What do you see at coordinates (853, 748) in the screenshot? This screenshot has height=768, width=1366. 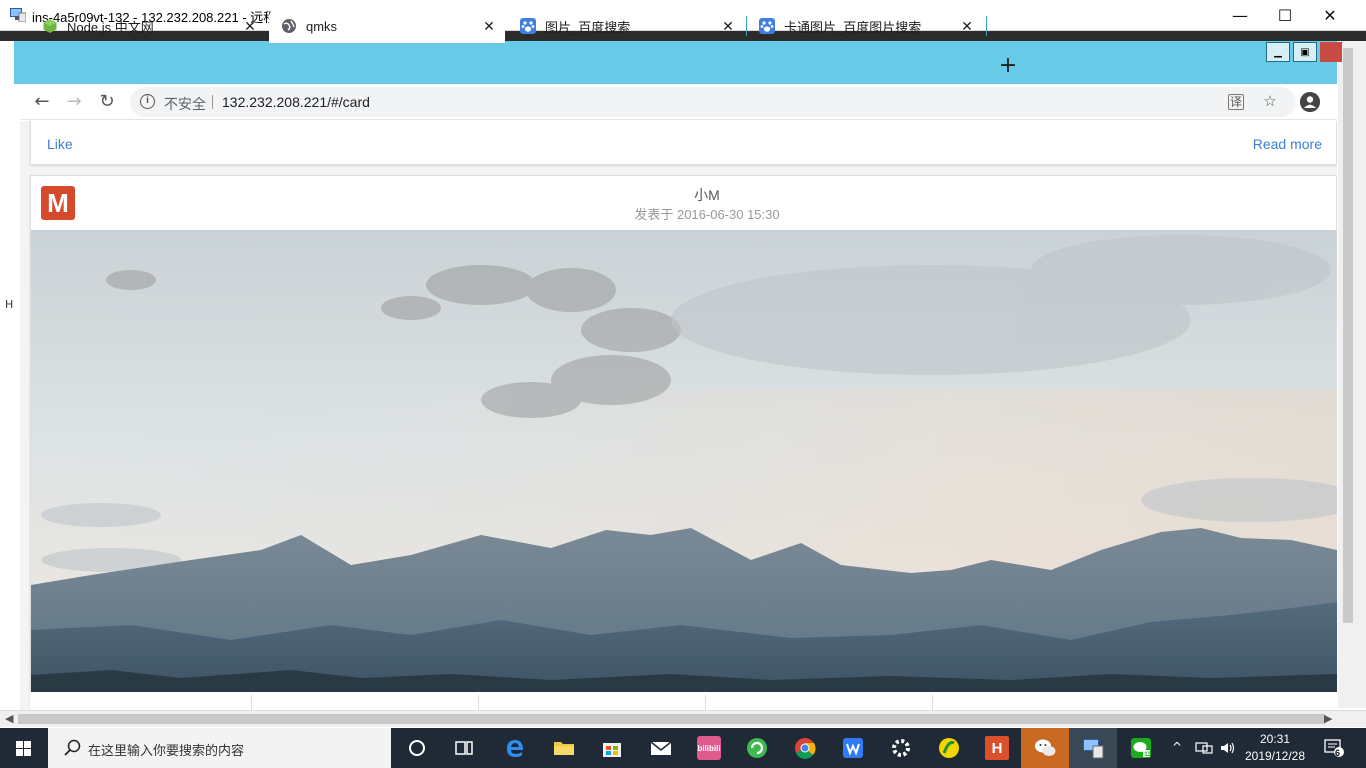 I see `wps-icon` at bounding box center [853, 748].